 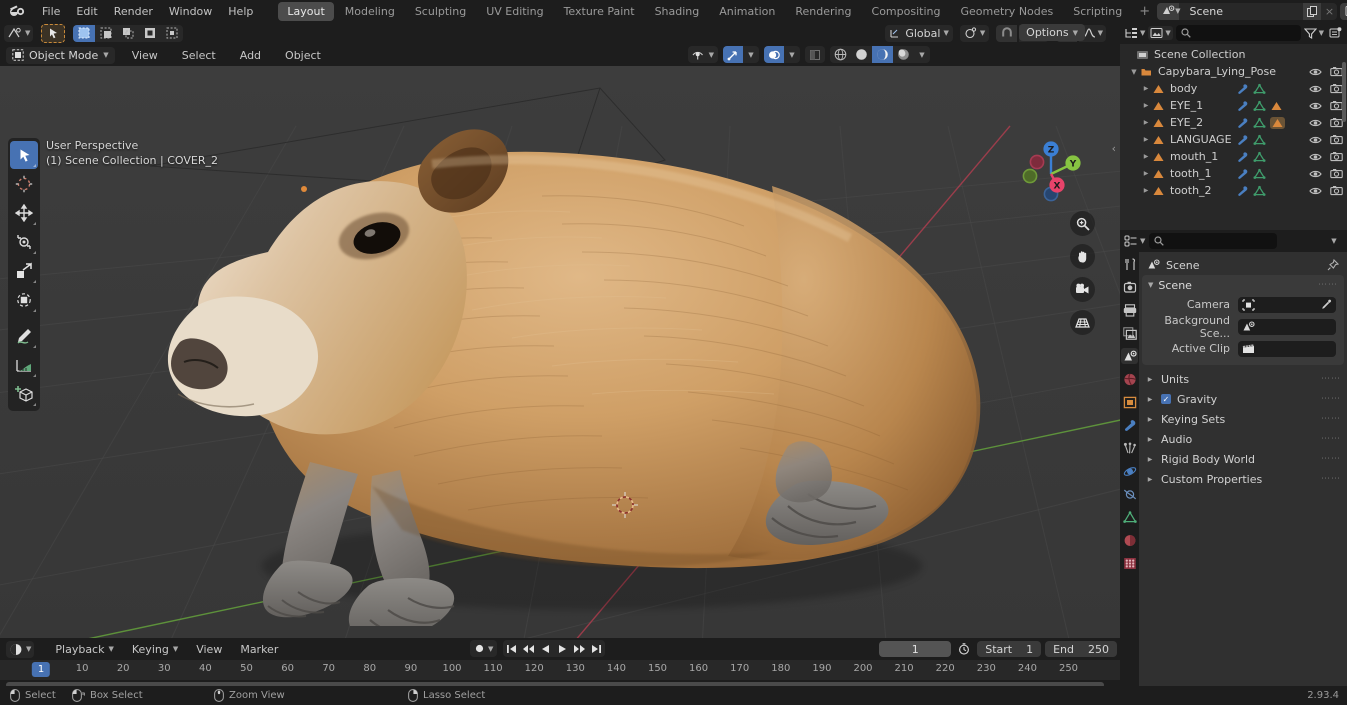 What do you see at coordinates (24, 242) in the screenshot?
I see `rotate-tool` at bounding box center [24, 242].